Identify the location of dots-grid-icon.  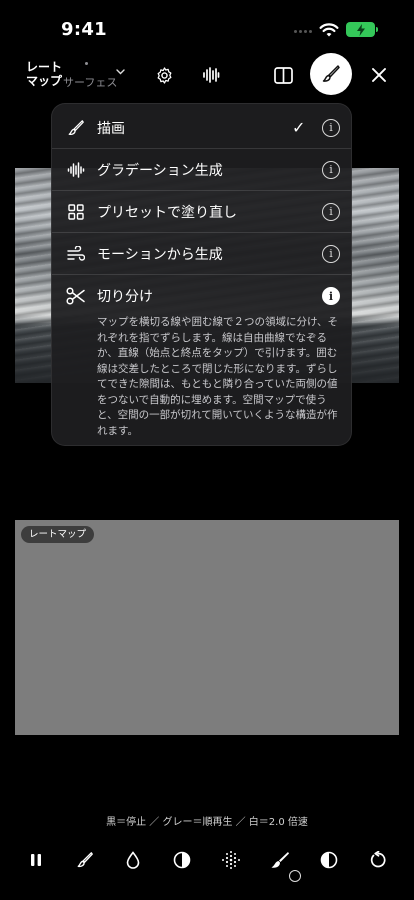
(231, 860).